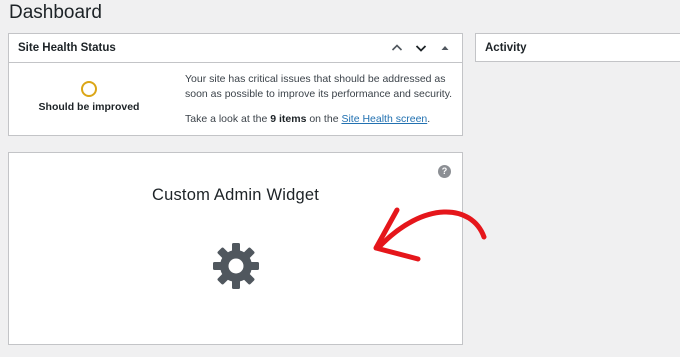 The image size is (680, 357). Describe the element at coordinates (67, 48) in the screenshot. I see `site-health-title: Site Health Status` at that location.